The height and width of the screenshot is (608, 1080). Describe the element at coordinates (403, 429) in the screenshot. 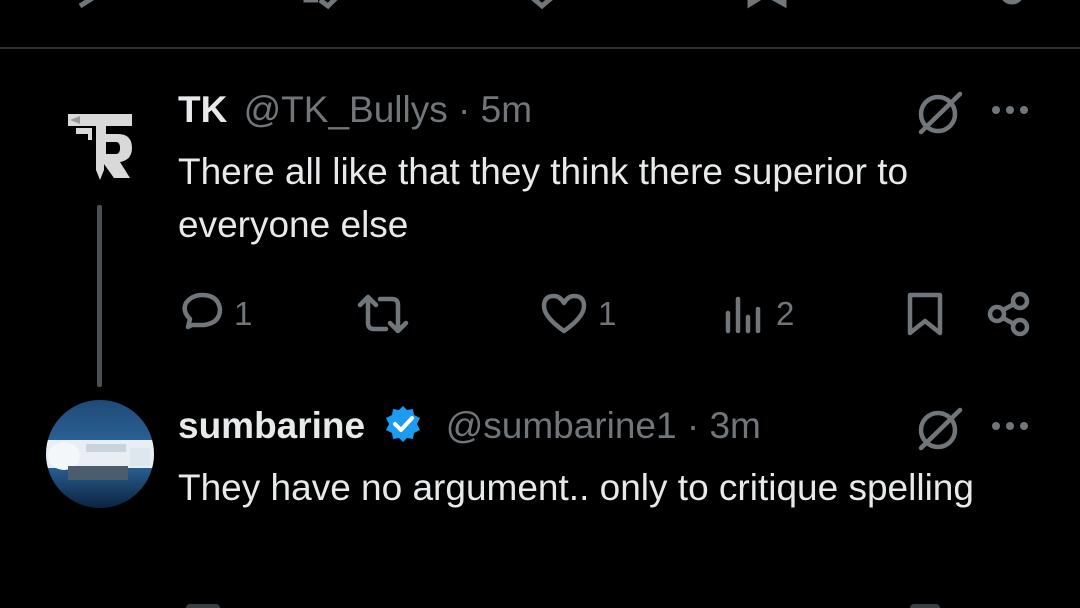

I see `verified-badge-icon` at that location.